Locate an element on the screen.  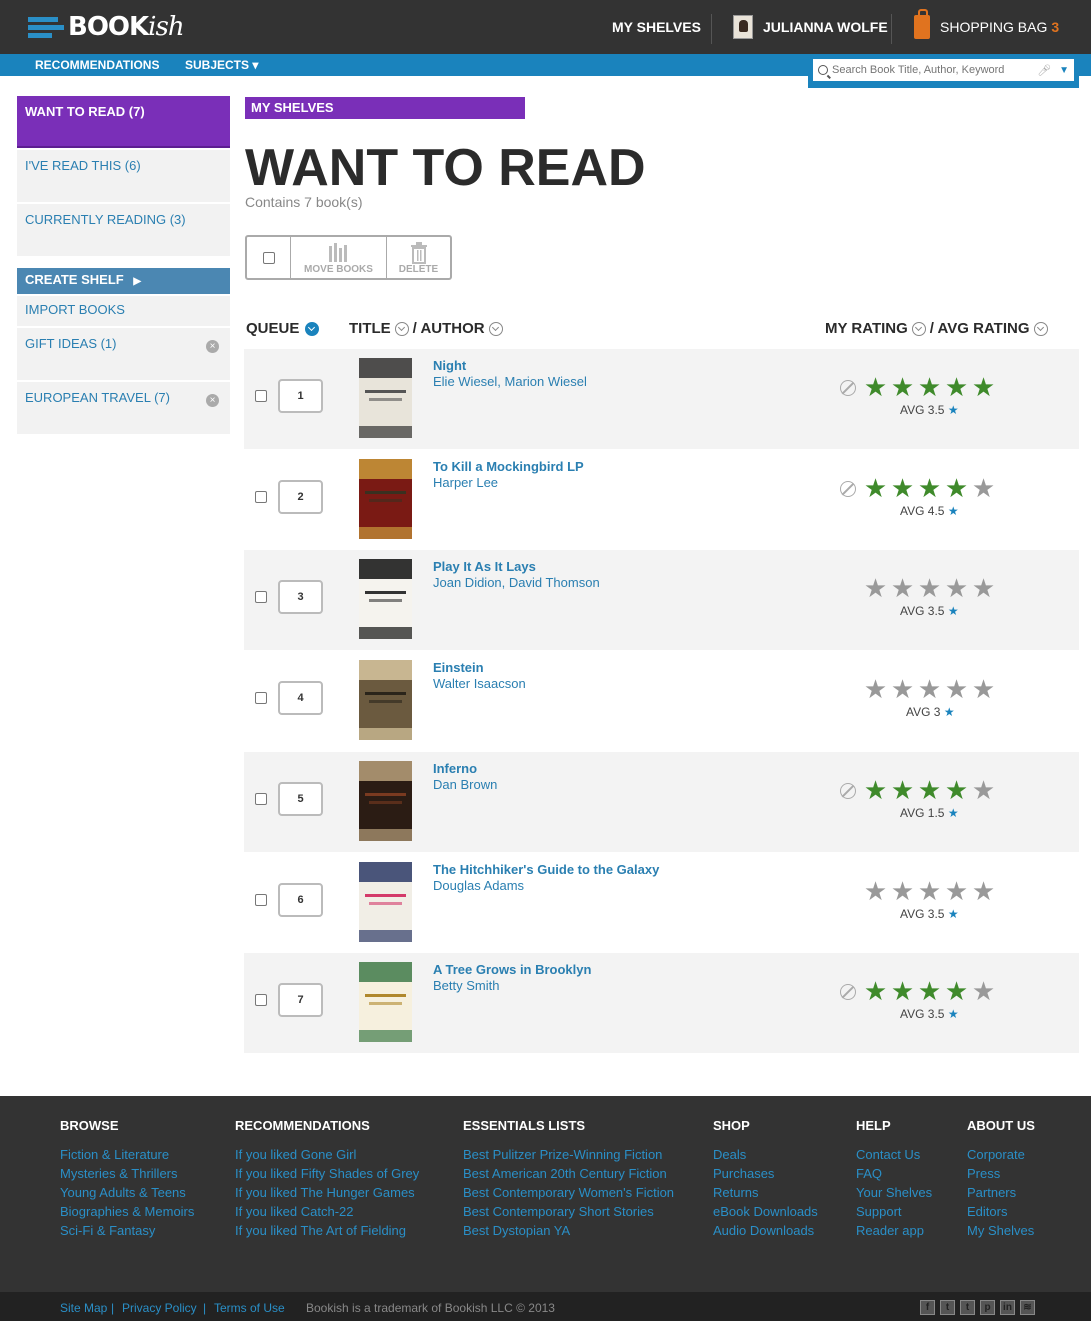
queue-position-input: 5 is located at coordinates (300, 798).